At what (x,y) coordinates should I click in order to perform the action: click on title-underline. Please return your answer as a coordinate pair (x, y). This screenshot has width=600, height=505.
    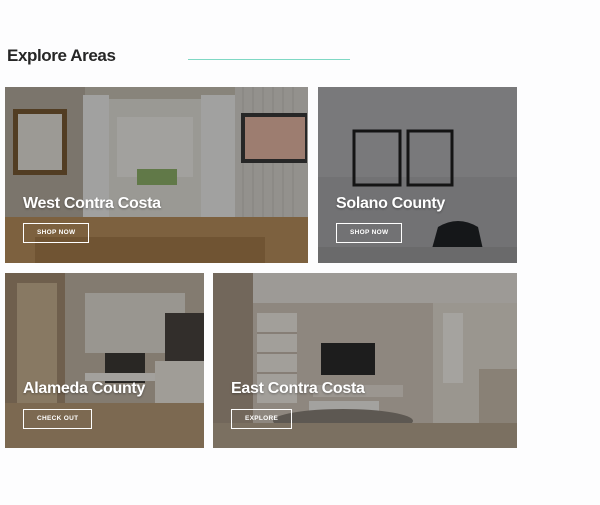
    Looking at the image, I should click on (269, 59).